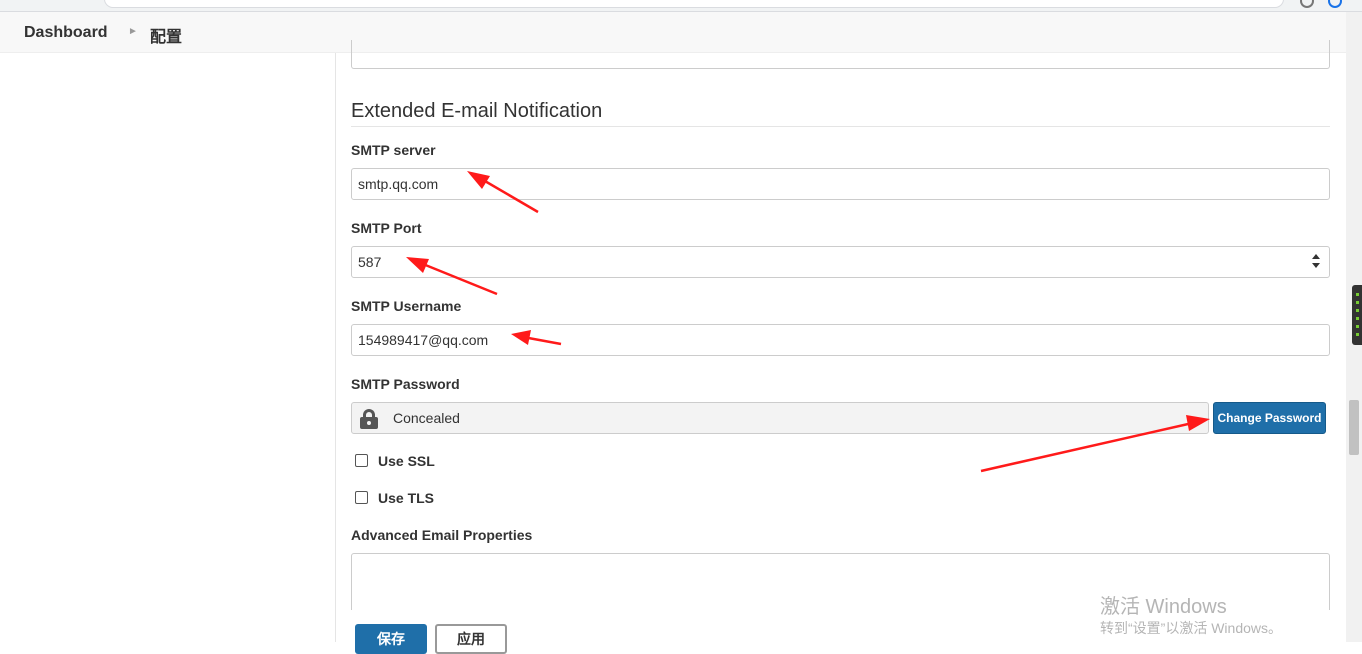 Image resolution: width=1362 pixels, height=654 pixels. I want to click on use-tls-label: Use TLS, so click(406, 498).